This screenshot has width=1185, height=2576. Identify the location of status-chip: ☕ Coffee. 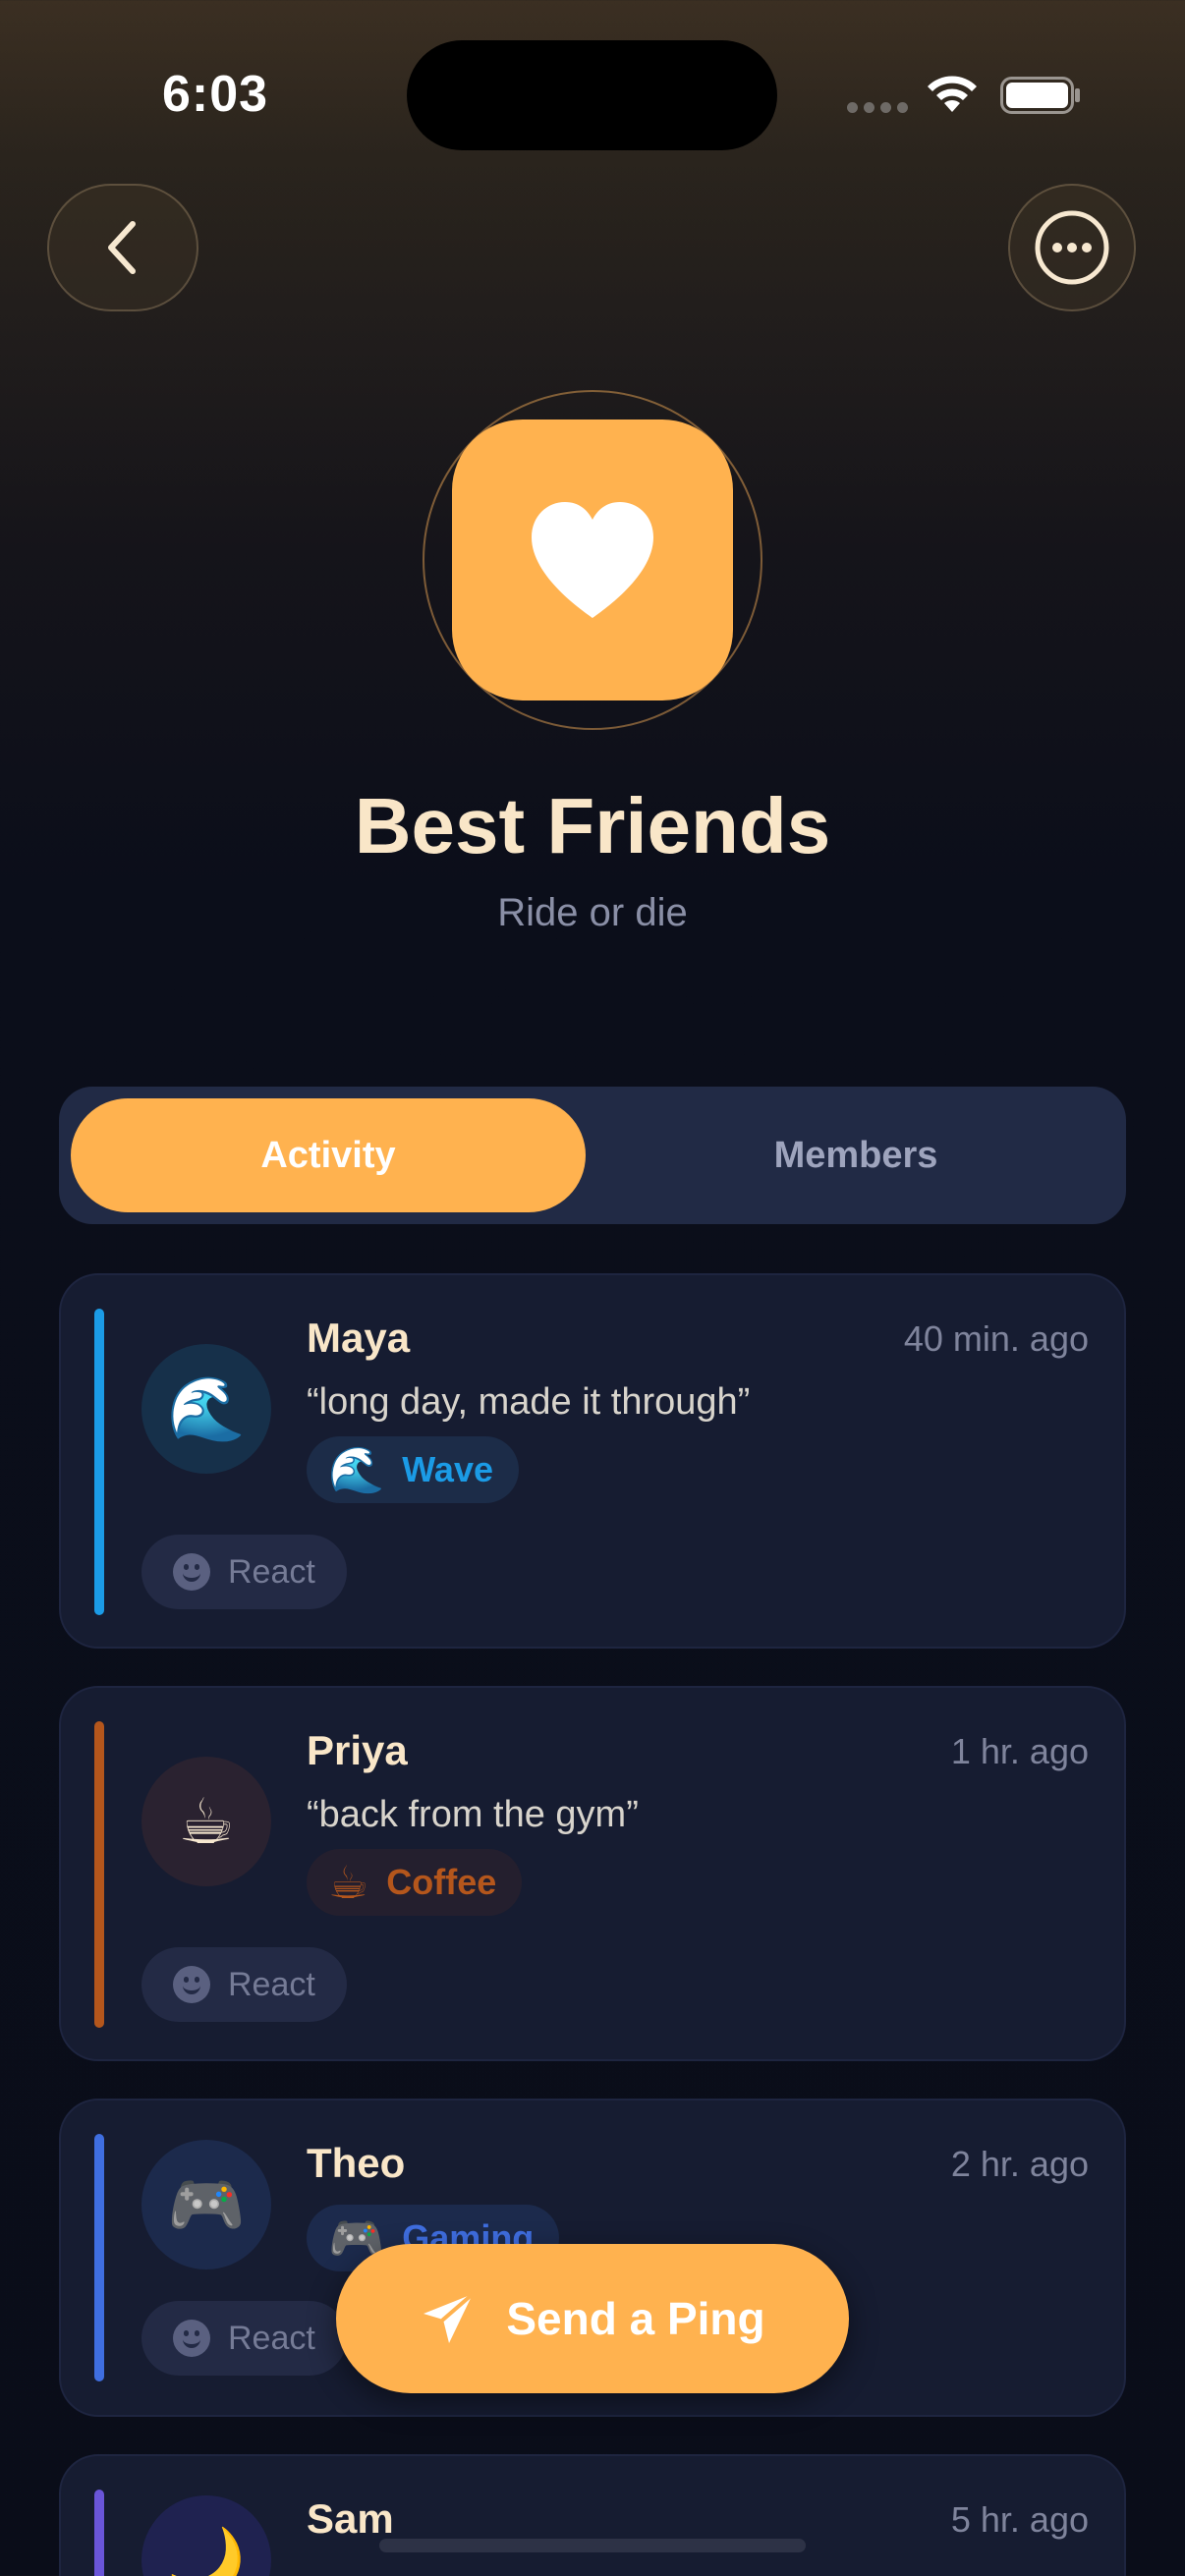
(415, 1882).